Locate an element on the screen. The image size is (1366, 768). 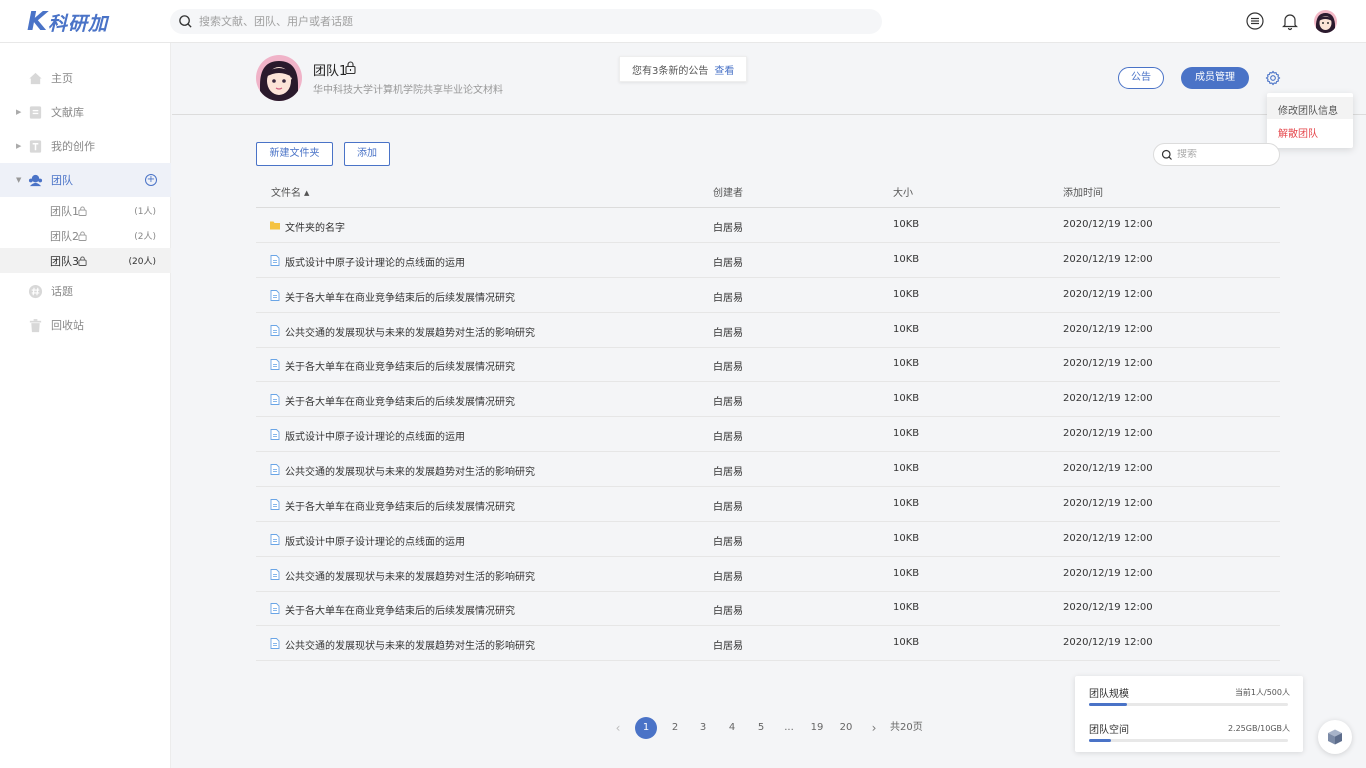
cube-icon is located at coordinates (1335, 737).